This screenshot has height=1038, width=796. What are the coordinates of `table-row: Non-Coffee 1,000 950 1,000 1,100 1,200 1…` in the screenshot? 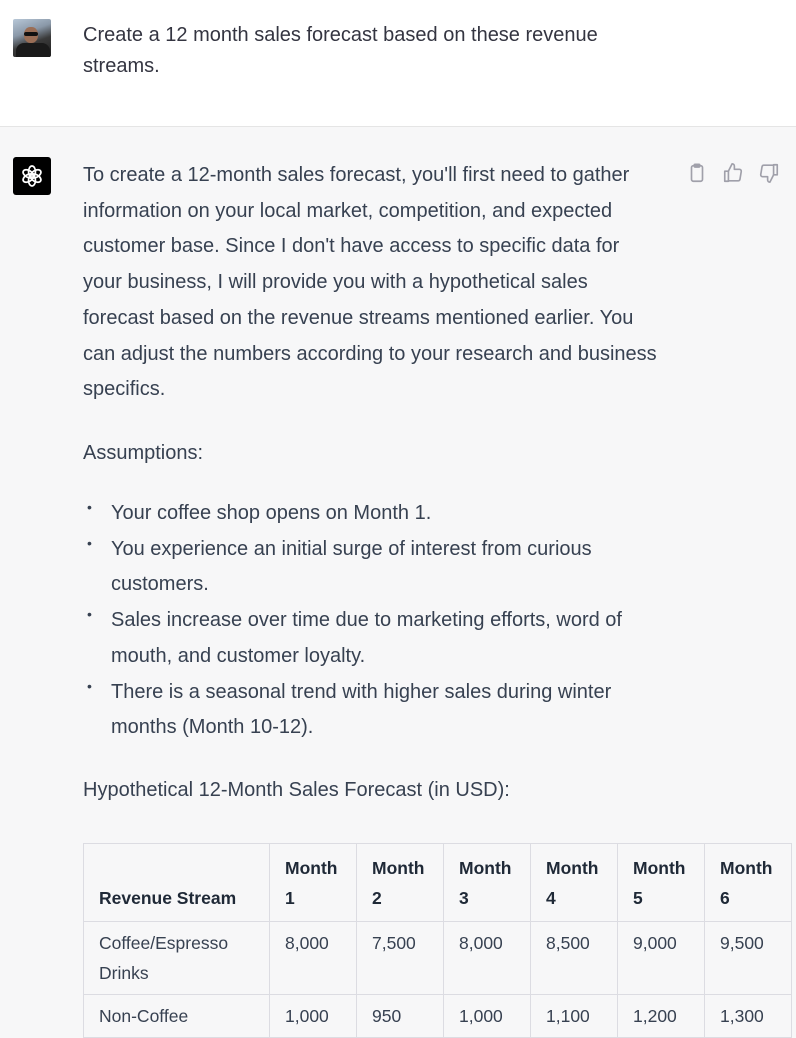 It's located at (437, 1016).